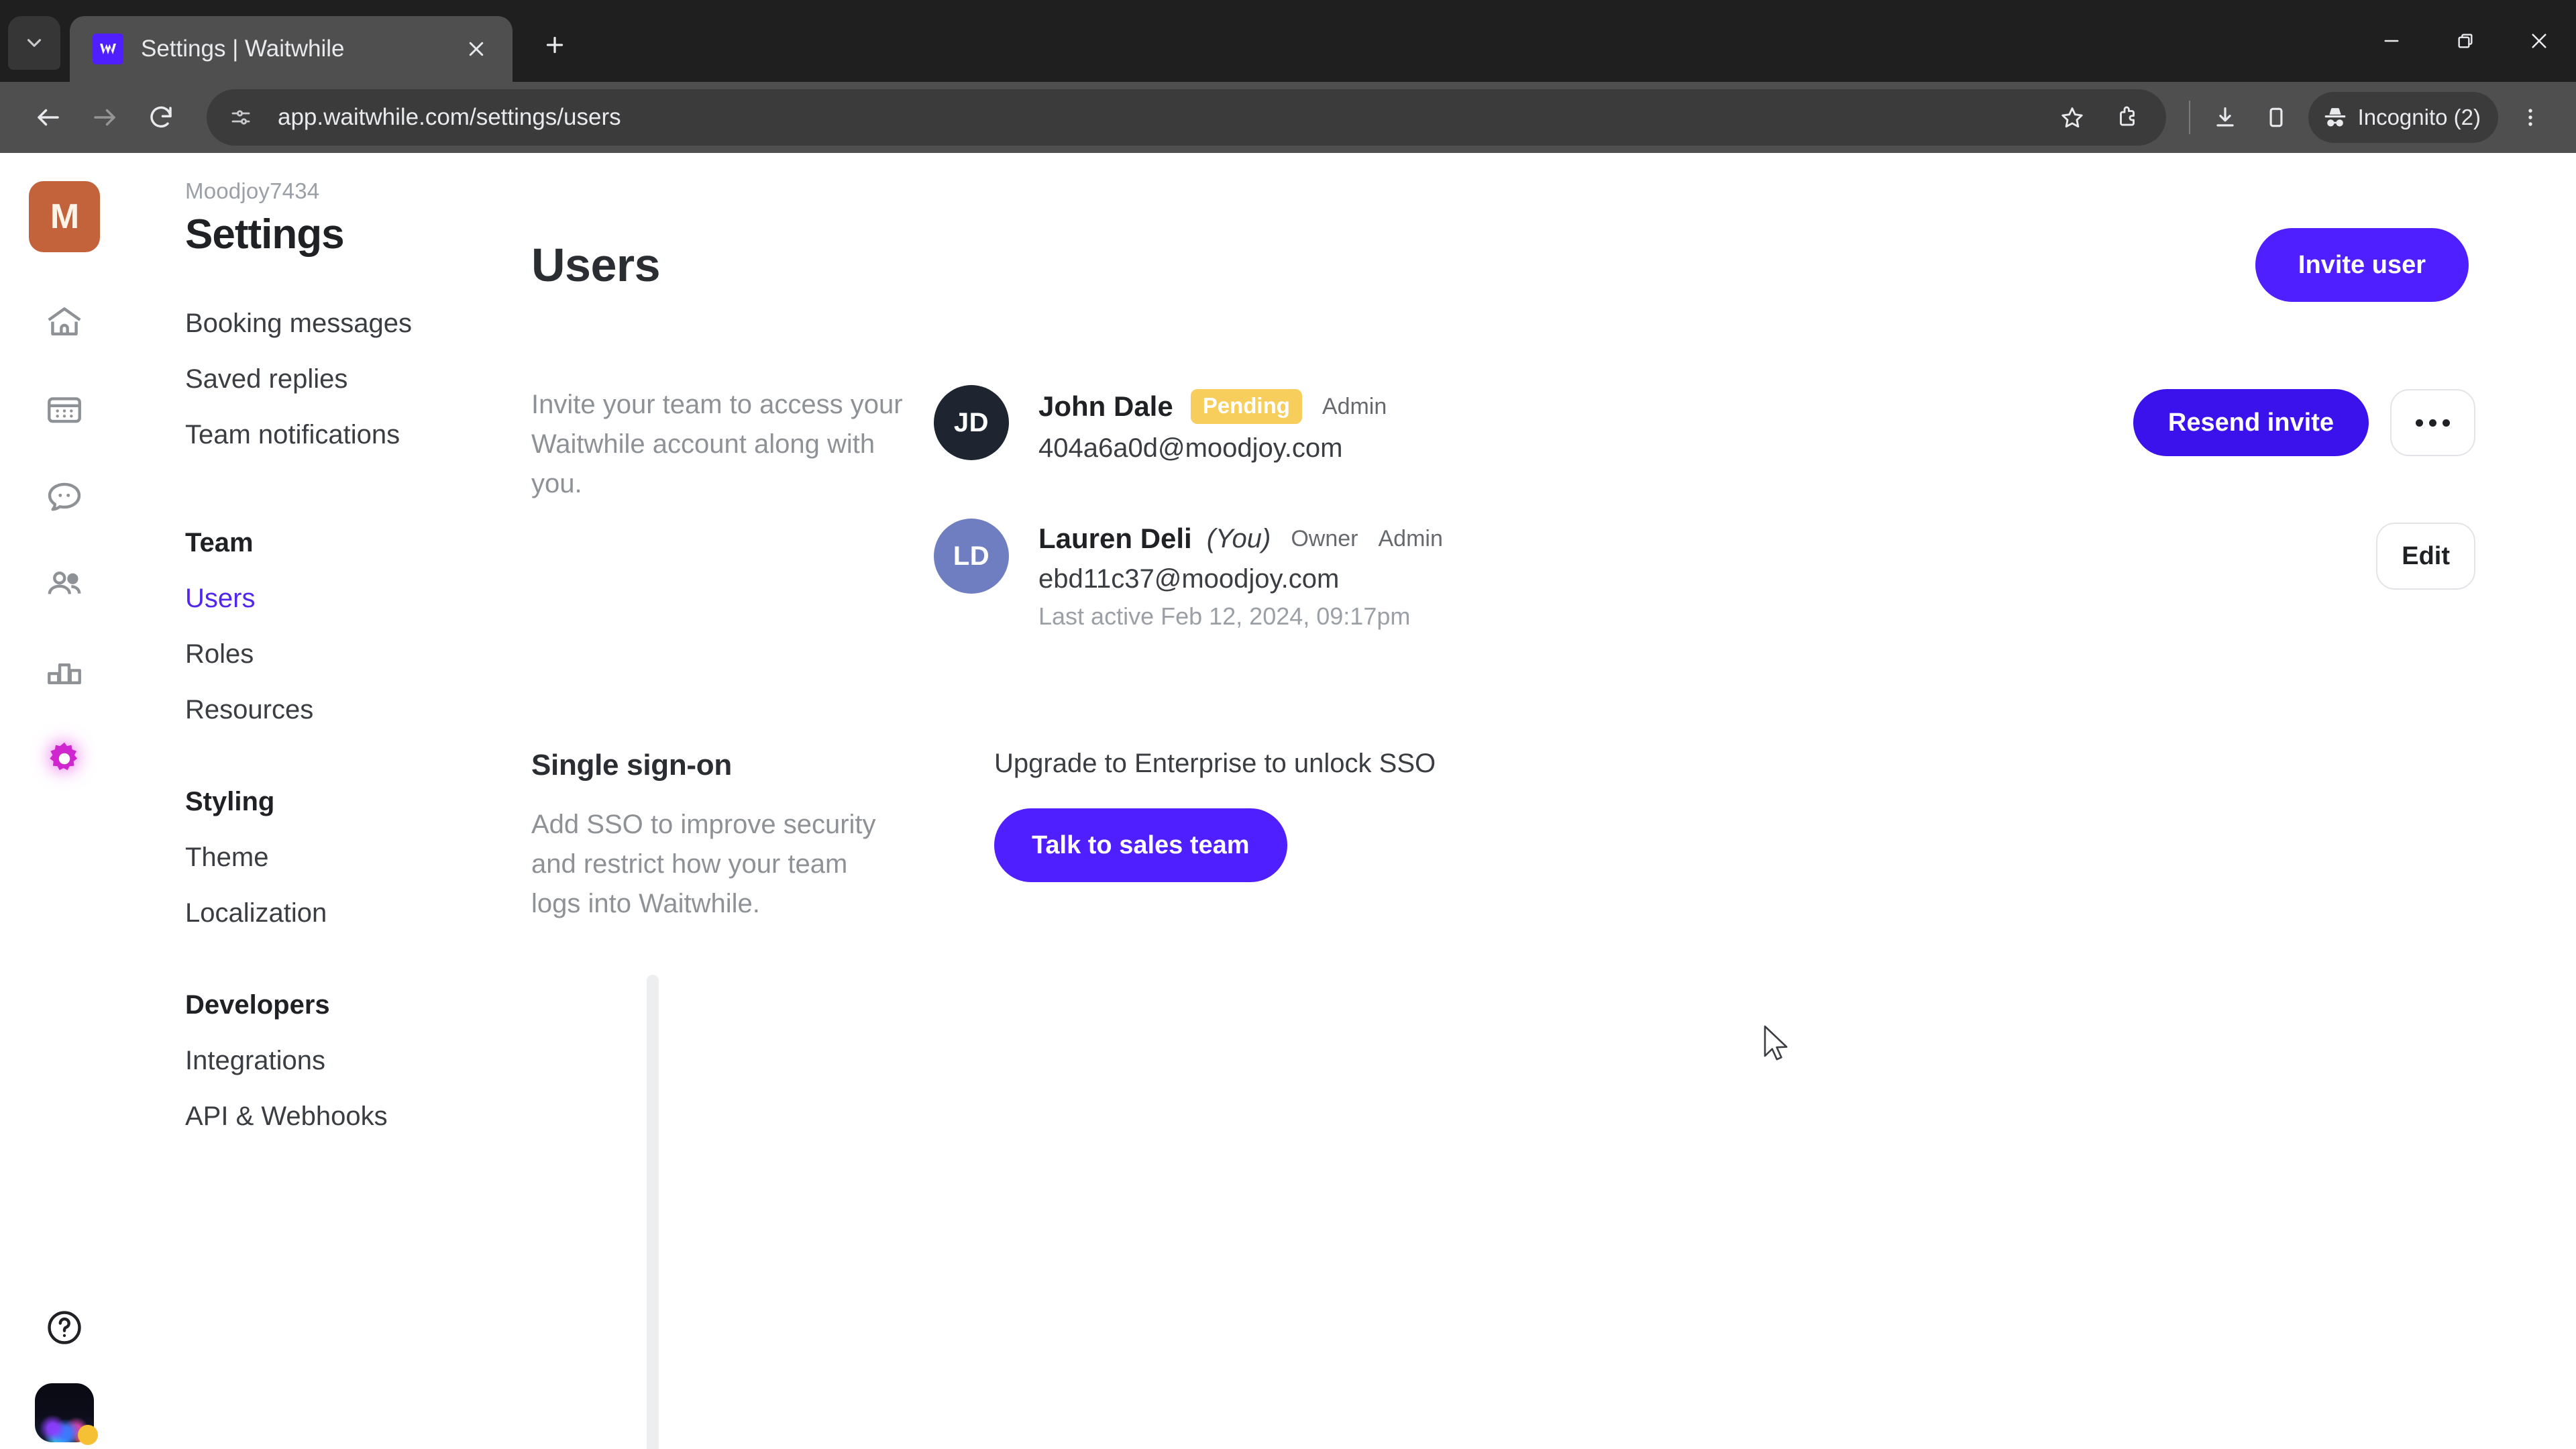 This screenshot has width=2576, height=1449. Describe the element at coordinates (2189, 117) in the screenshot. I see `toolbar-divider` at that location.